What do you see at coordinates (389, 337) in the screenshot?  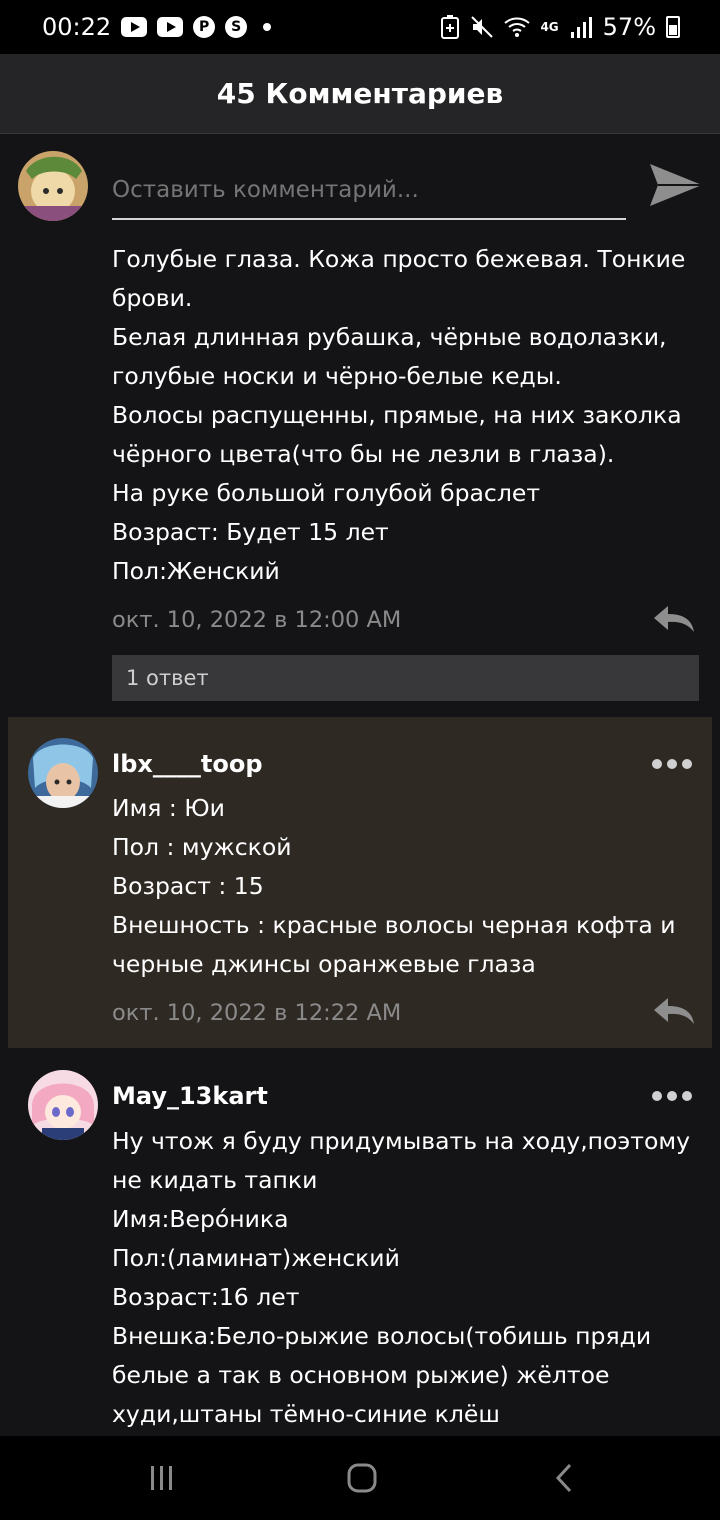 I see `comment-line: Белая длинная рубашка, чёрные водолазки,` at bounding box center [389, 337].